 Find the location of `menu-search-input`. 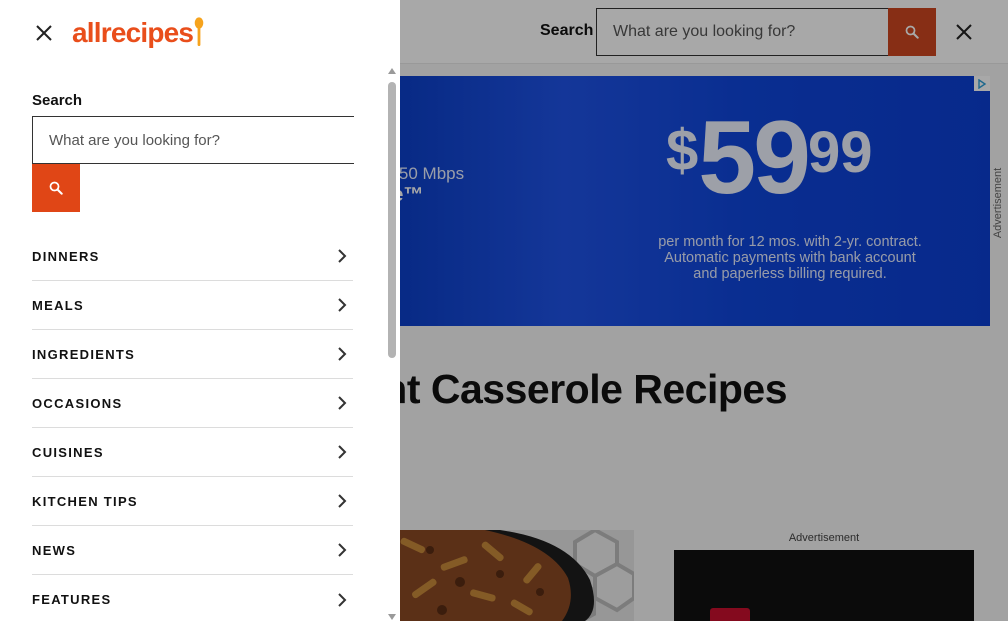

menu-search-input is located at coordinates (193, 140).